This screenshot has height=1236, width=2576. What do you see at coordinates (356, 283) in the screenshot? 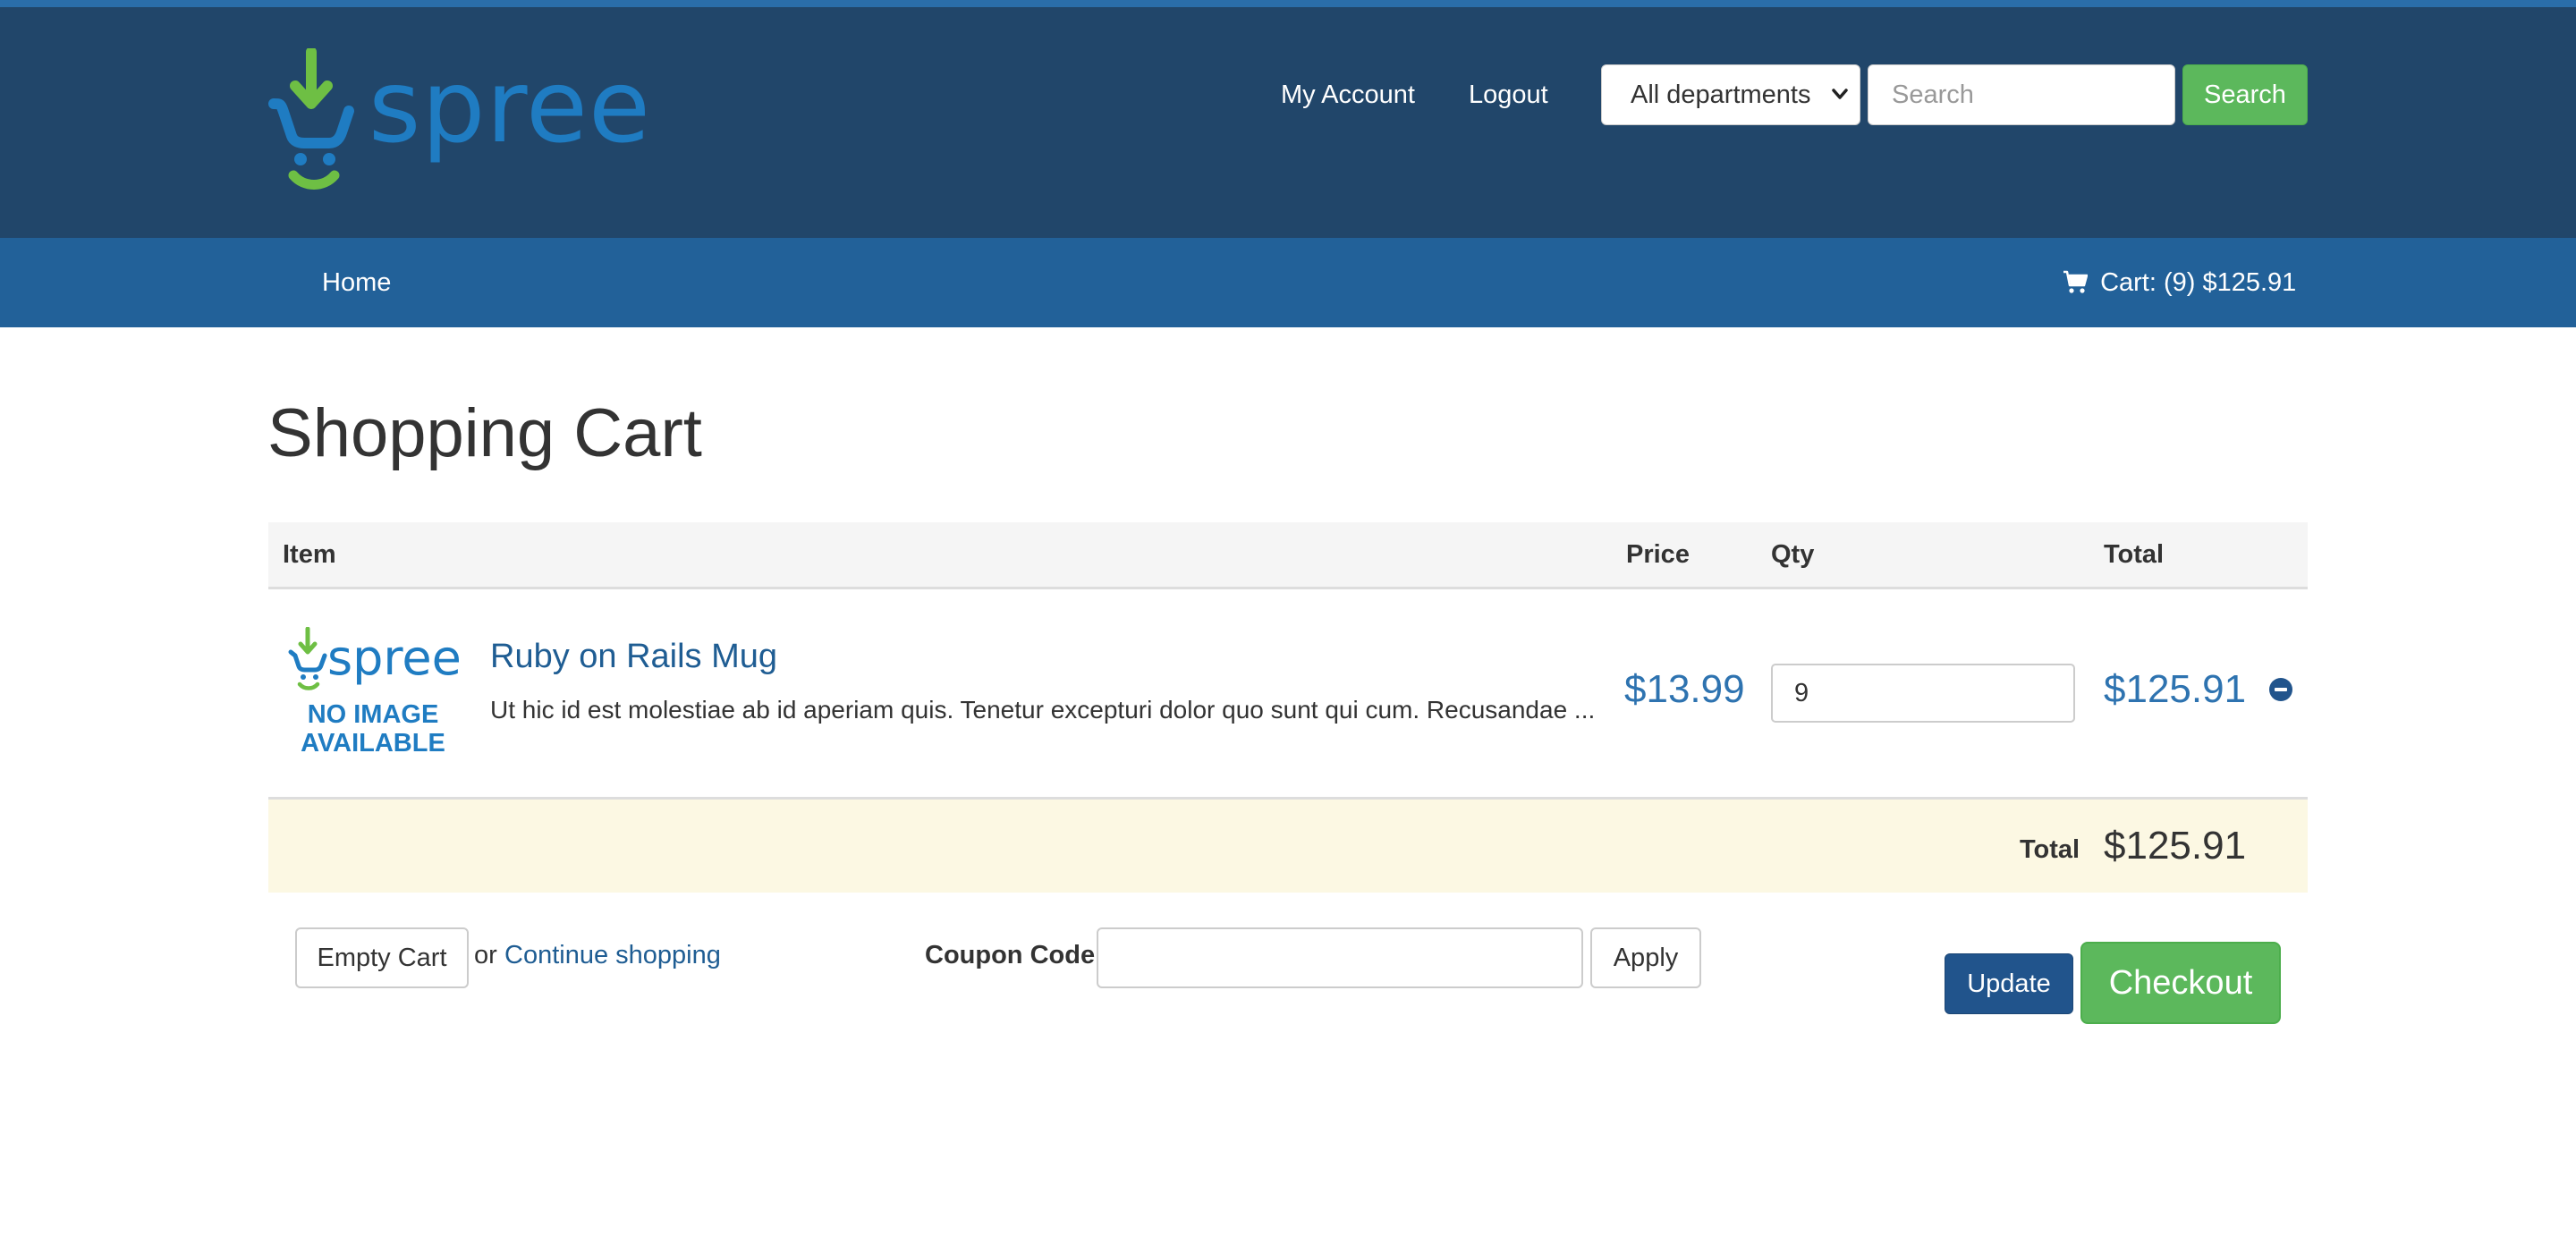
I see `nav-home-link: Home` at bounding box center [356, 283].